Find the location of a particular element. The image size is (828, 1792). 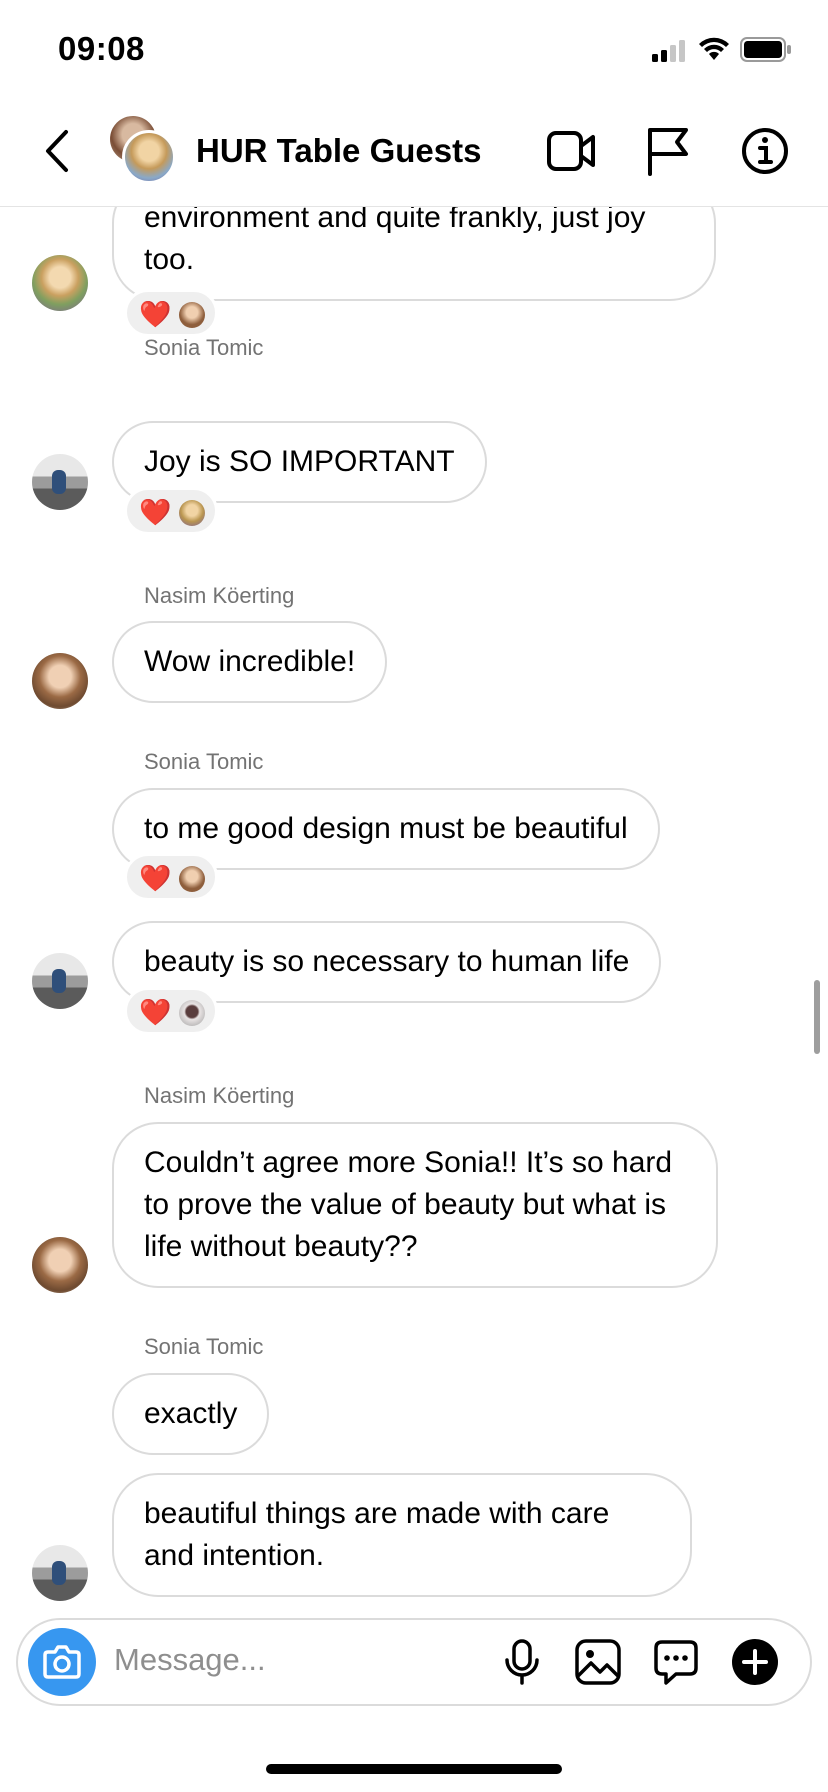

microphone-icon is located at coordinates (522, 1662).